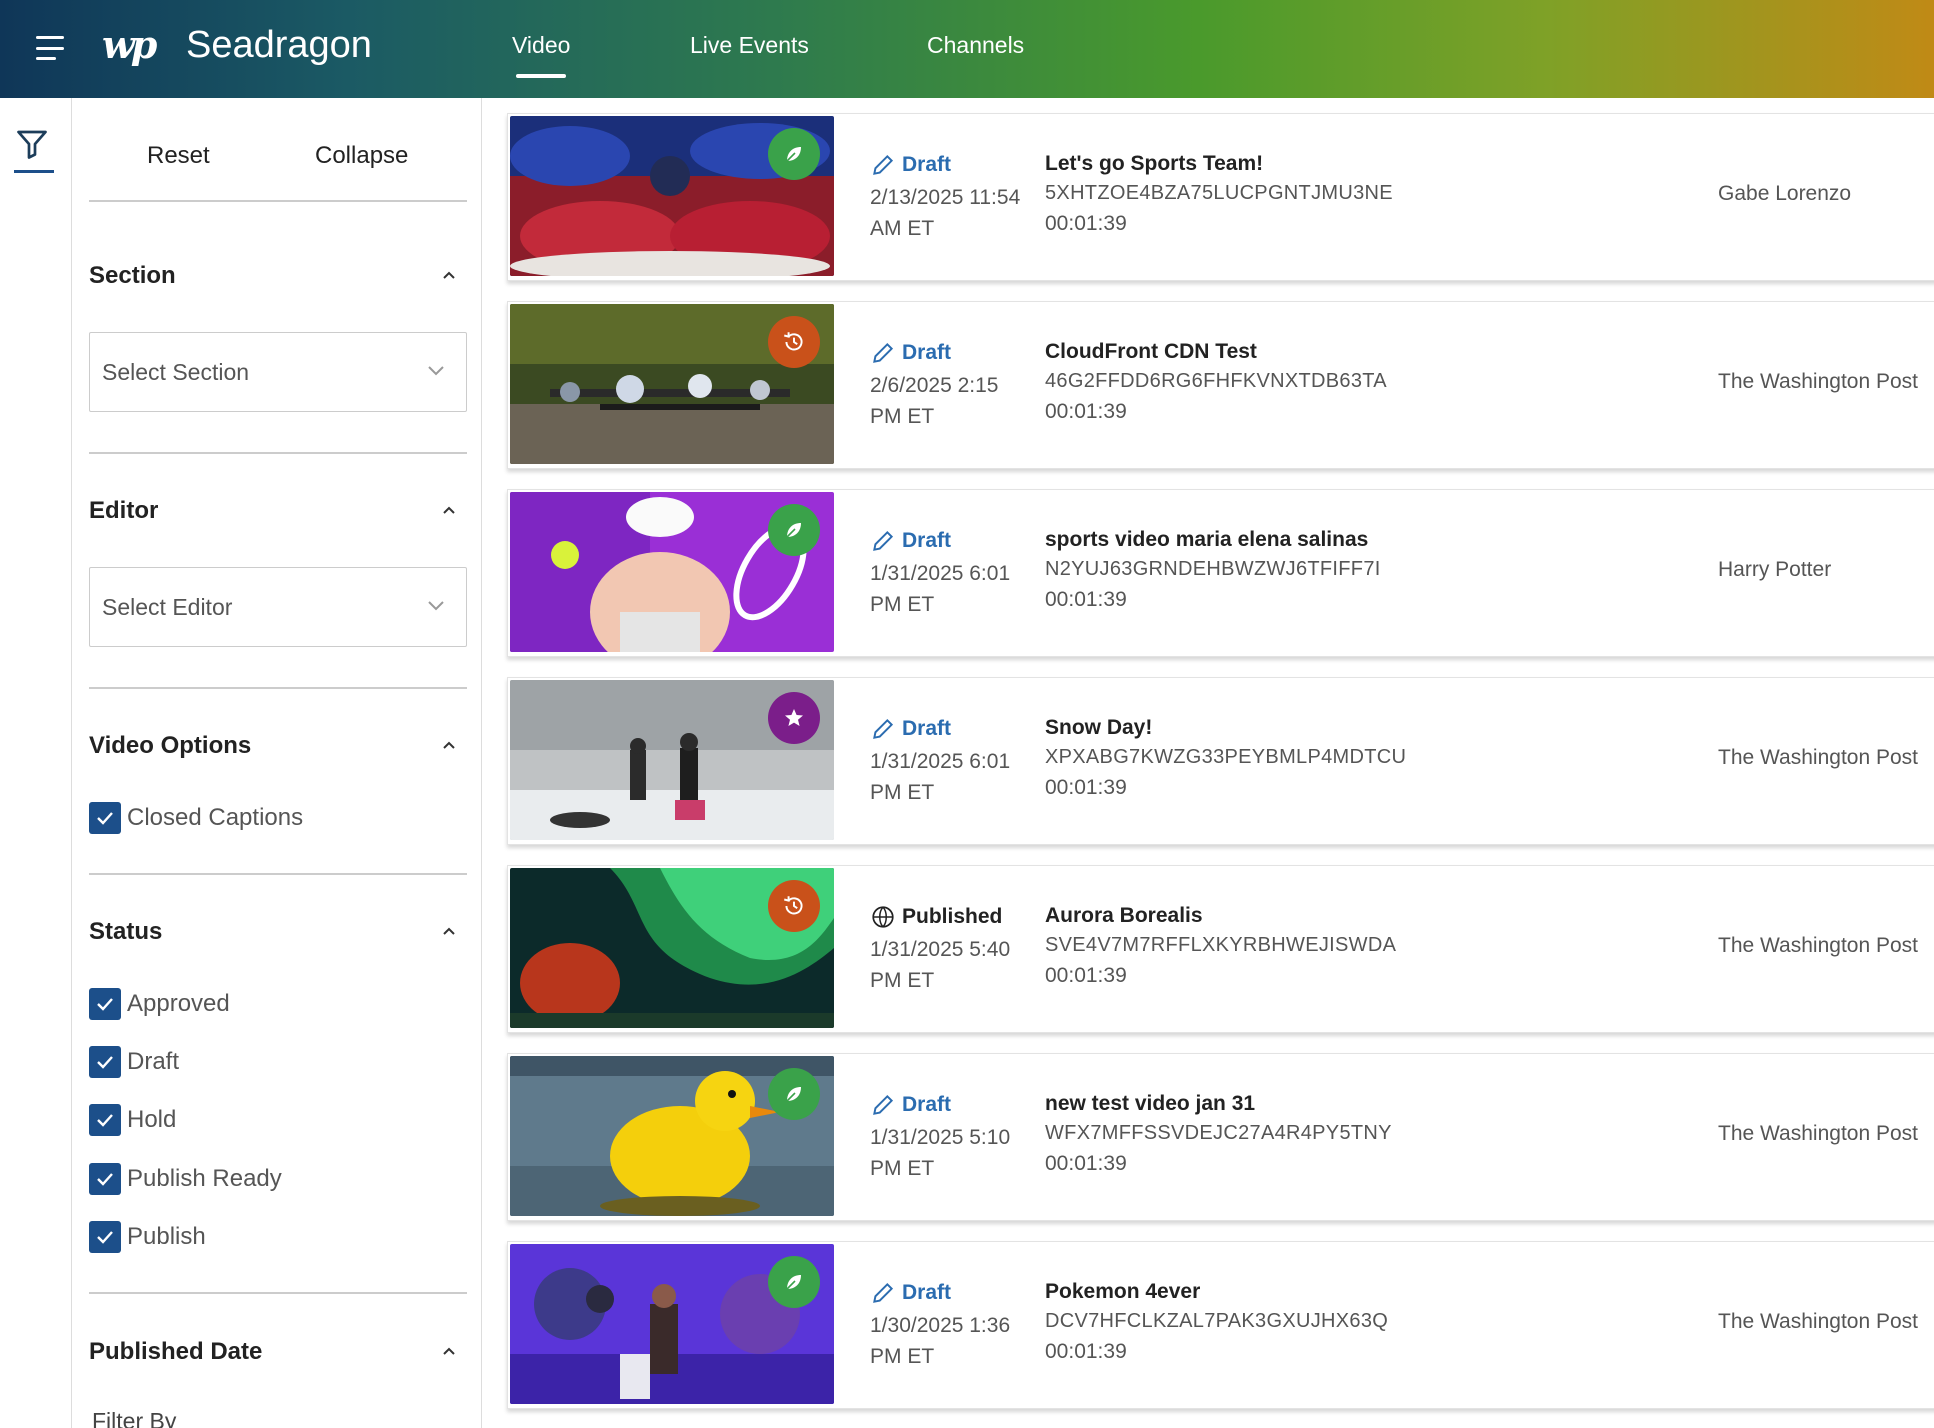 The image size is (1934, 1428). Describe the element at coordinates (36, 763) in the screenshot. I see `left-rail` at that location.